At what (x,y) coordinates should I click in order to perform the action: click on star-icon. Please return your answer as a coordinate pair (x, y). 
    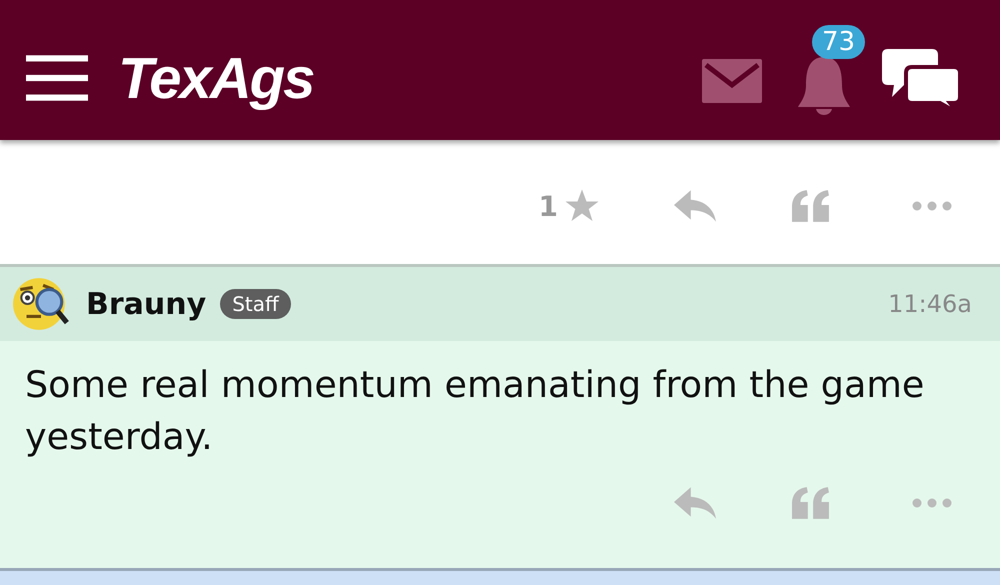
    Looking at the image, I should click on (582, 206).